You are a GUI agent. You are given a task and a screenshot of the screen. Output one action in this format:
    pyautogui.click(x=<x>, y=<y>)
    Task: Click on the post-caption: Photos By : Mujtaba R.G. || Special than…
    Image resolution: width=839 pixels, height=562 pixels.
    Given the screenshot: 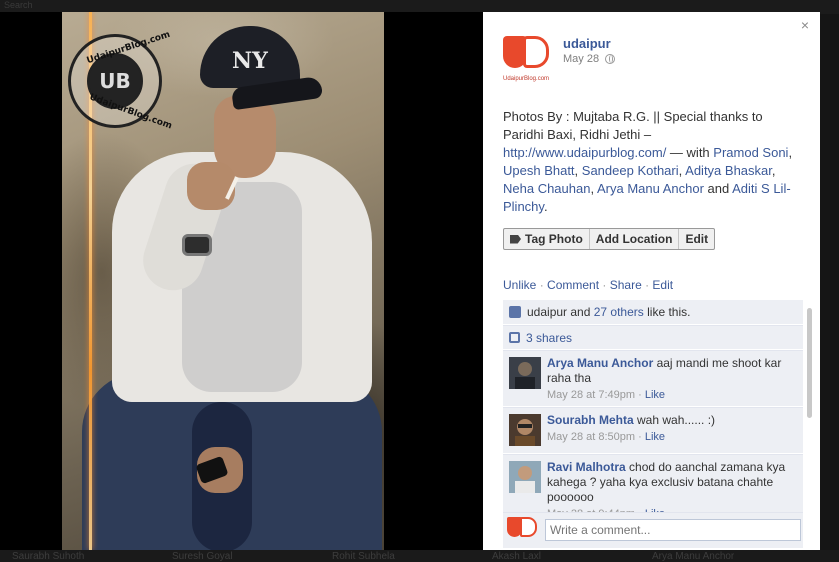 What is the action you would take?
    pyautogui.click(x=648, y=161)
    